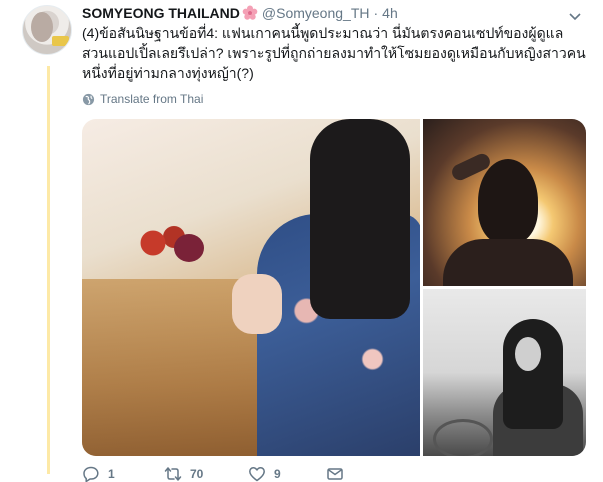  I want to click on tweet-header: SOMYEONG THAILAND @Somyeong_TH · 4h, so click(240, 13).